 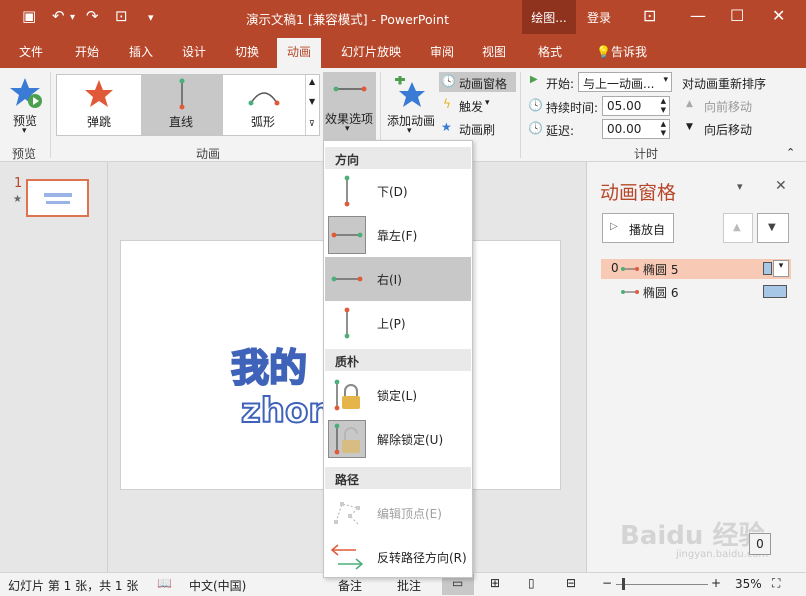 What do you see at coordinates (247, 51) in the screenshot?
I see `tab-transitions: 切换` at bounding box center [247, 51].